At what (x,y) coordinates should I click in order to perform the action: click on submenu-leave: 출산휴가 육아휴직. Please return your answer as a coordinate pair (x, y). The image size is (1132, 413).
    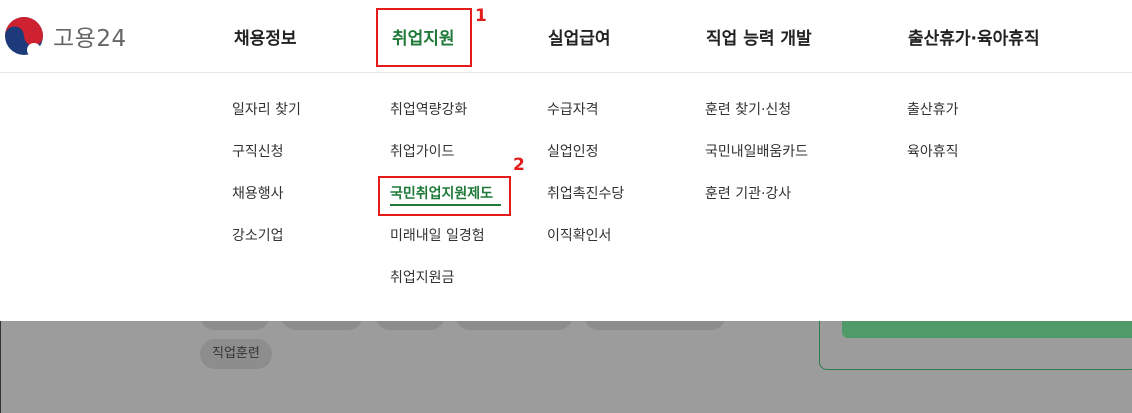
    Looking at the image, I should click on (933, 142).